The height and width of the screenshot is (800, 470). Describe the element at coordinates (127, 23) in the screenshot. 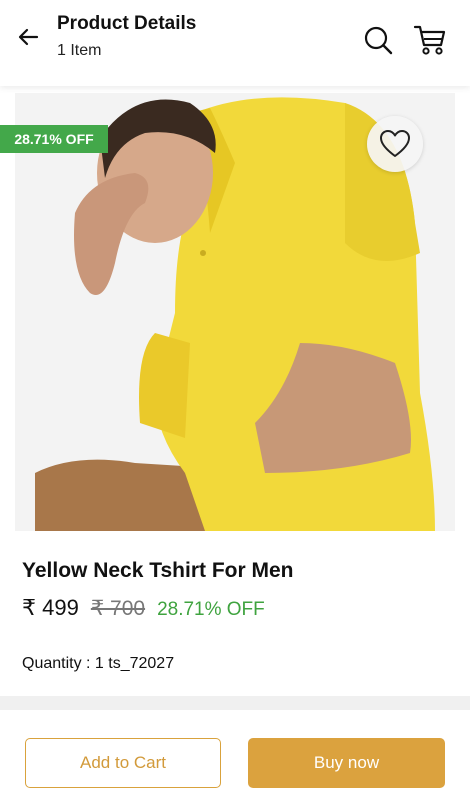

I see `page-title: Product Details` at that location.